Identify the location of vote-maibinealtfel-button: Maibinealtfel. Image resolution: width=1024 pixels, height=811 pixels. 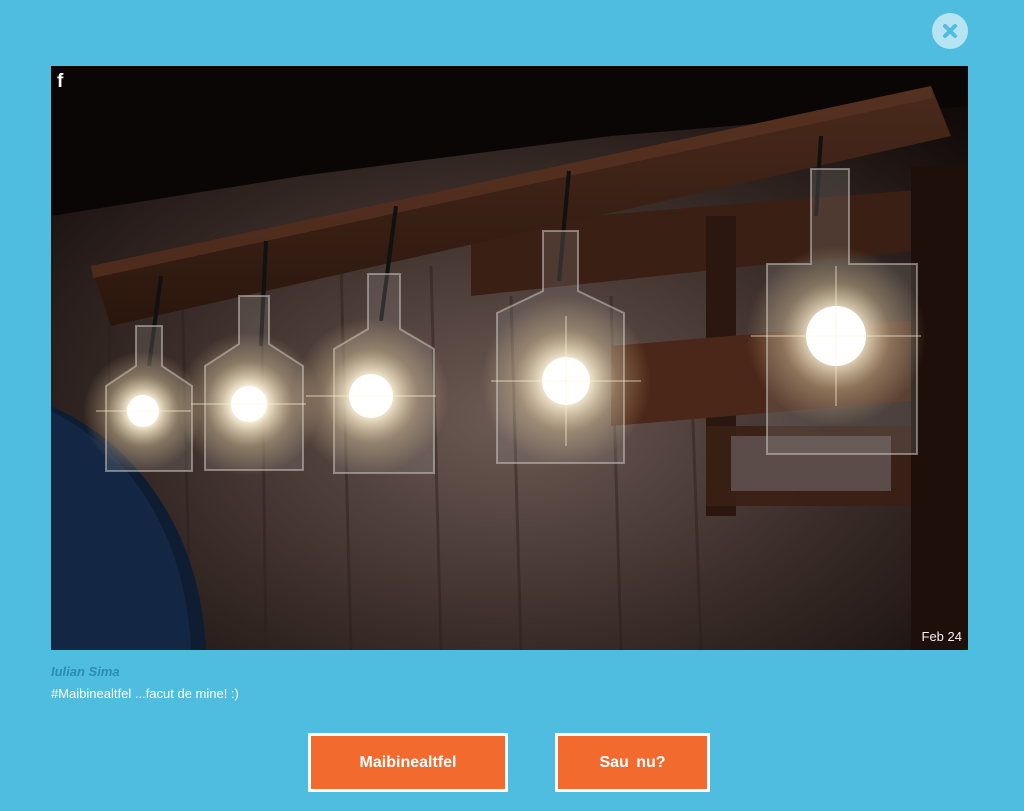
(408, 762).